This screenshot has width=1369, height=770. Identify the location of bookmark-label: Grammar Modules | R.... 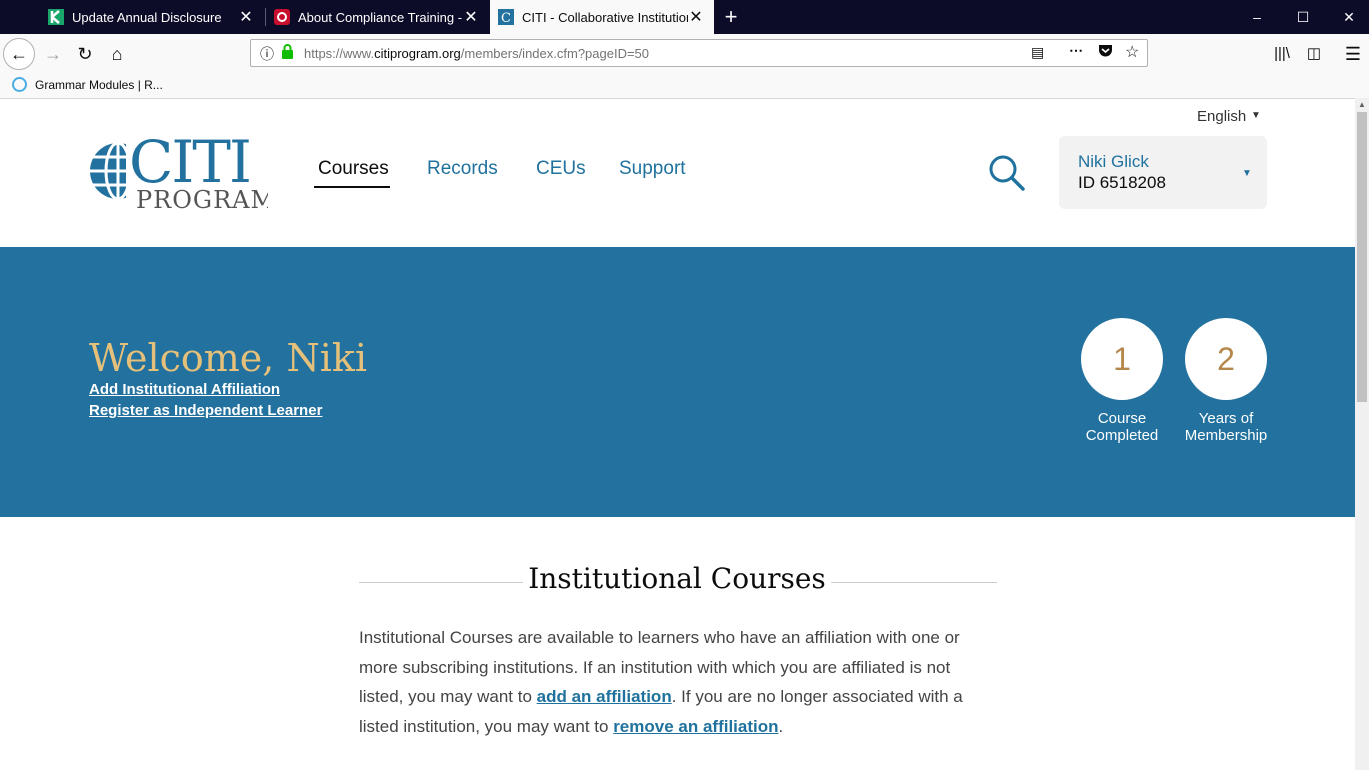
(99, 84).